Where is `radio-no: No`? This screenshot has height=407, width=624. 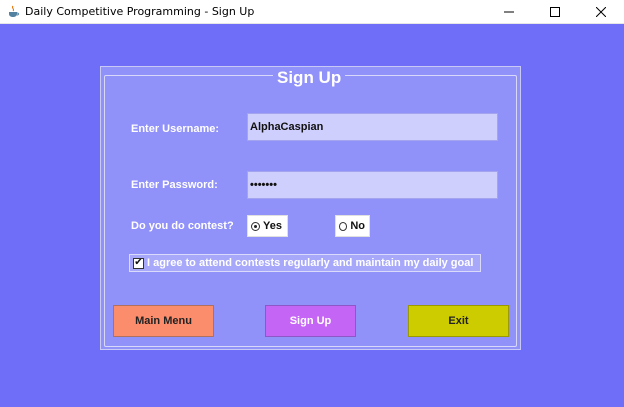
radio-no: No is located at coordinates (352, 226).